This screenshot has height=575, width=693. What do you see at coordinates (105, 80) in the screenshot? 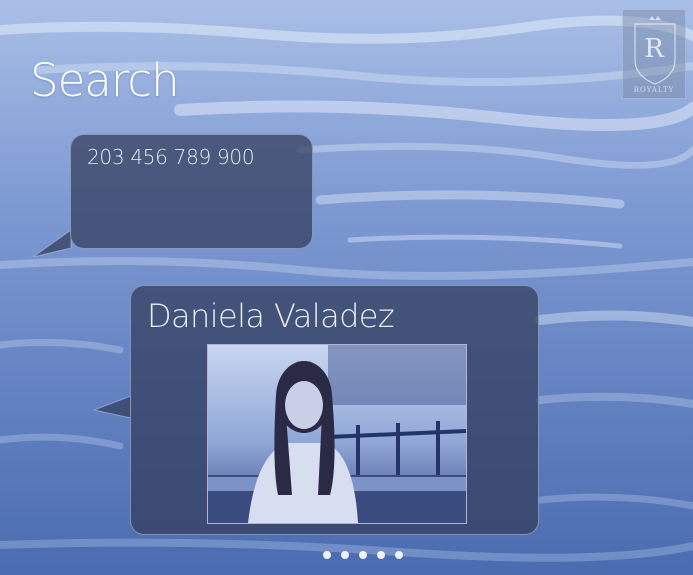
I see `page-title: Search` at bounding box center [105, 80].